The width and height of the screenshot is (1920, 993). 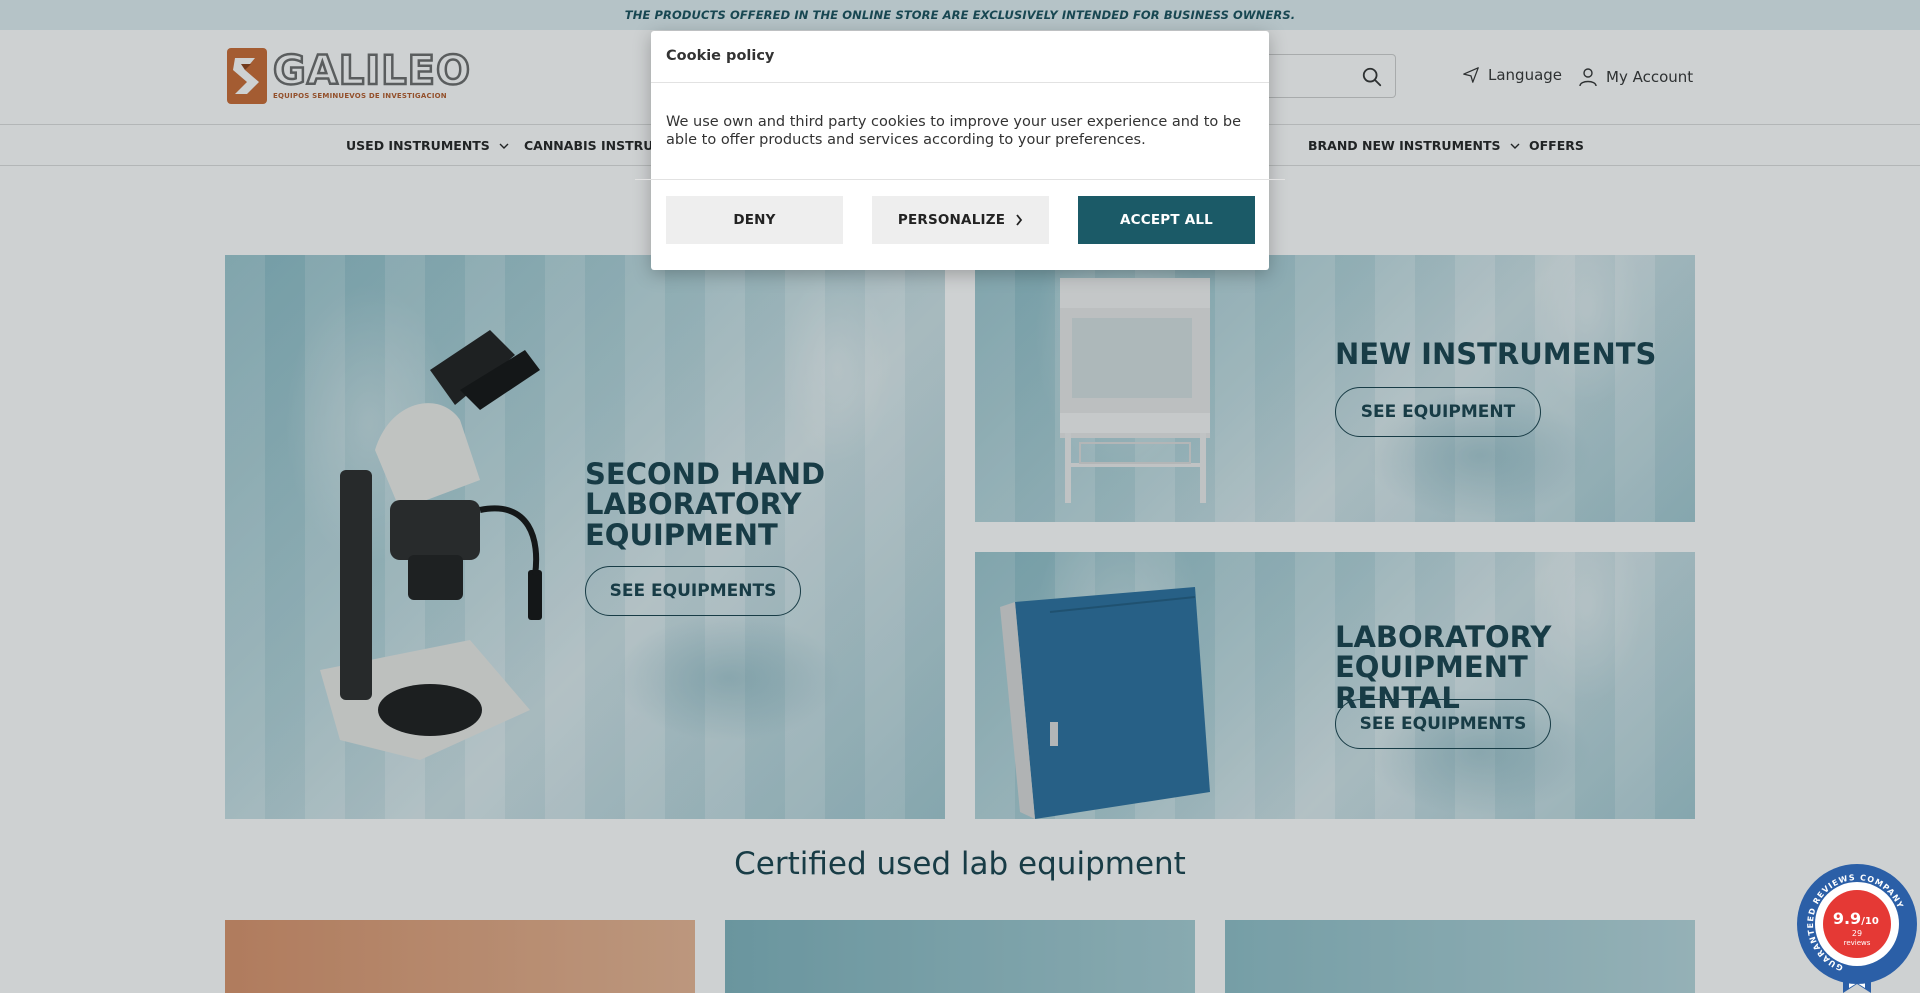 I want to click on personalize-label: PERSONALIZE, so click(x=951, y=220).